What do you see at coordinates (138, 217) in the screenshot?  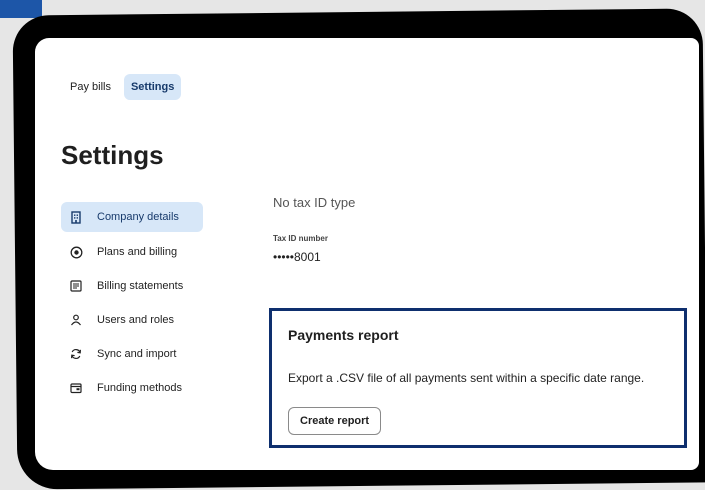 I see `sidebar-item-label: Company details` at bounding box center [138, 217].